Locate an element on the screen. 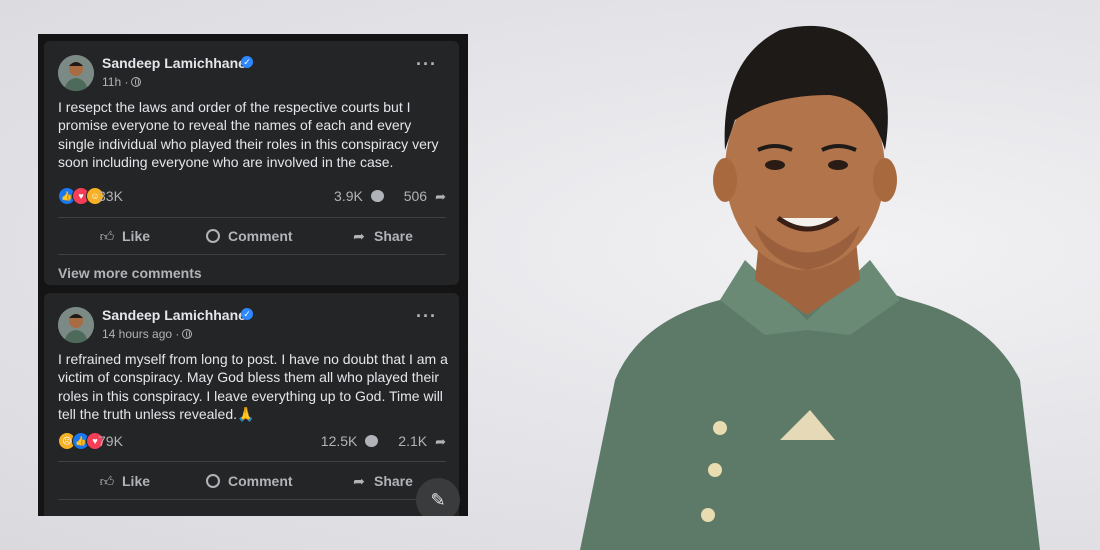 This screenshot has width=1100, height=550. timestamp: 14 hours ago · is located at coordinates (140, 334).